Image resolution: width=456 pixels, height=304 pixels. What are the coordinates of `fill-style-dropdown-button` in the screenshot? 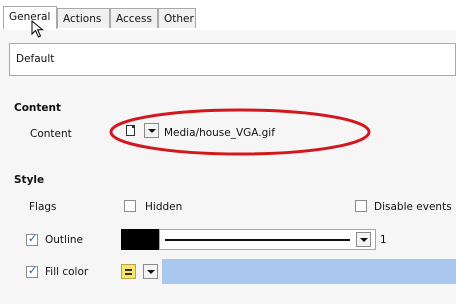 It's located at (150, 271).